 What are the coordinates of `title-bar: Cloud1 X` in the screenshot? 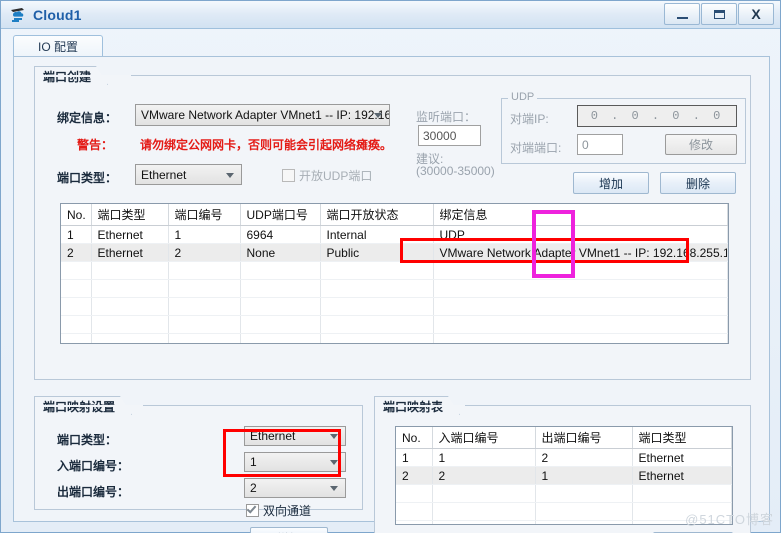 It's located at (390, 15).